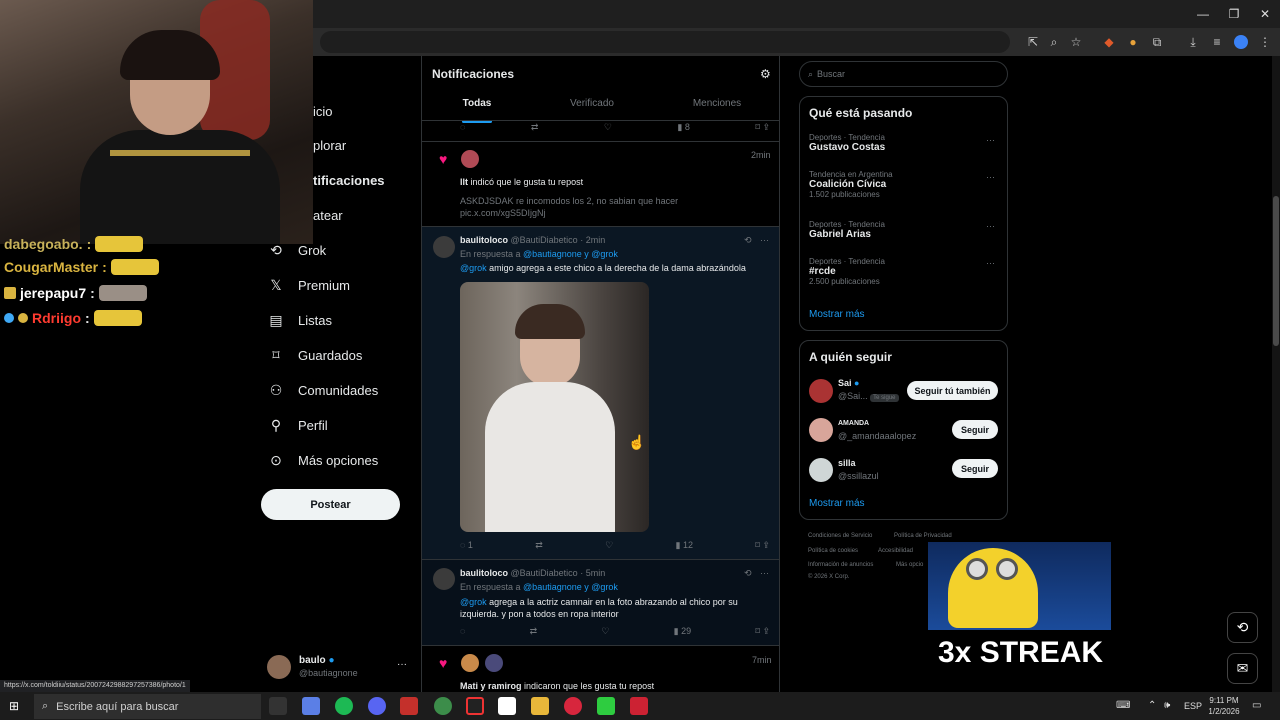 This screenshot has height=720, width=1280. Describe the element at coordinates (1256, 705) in the screenshot. I see `notification-icon: ▭` at that location.